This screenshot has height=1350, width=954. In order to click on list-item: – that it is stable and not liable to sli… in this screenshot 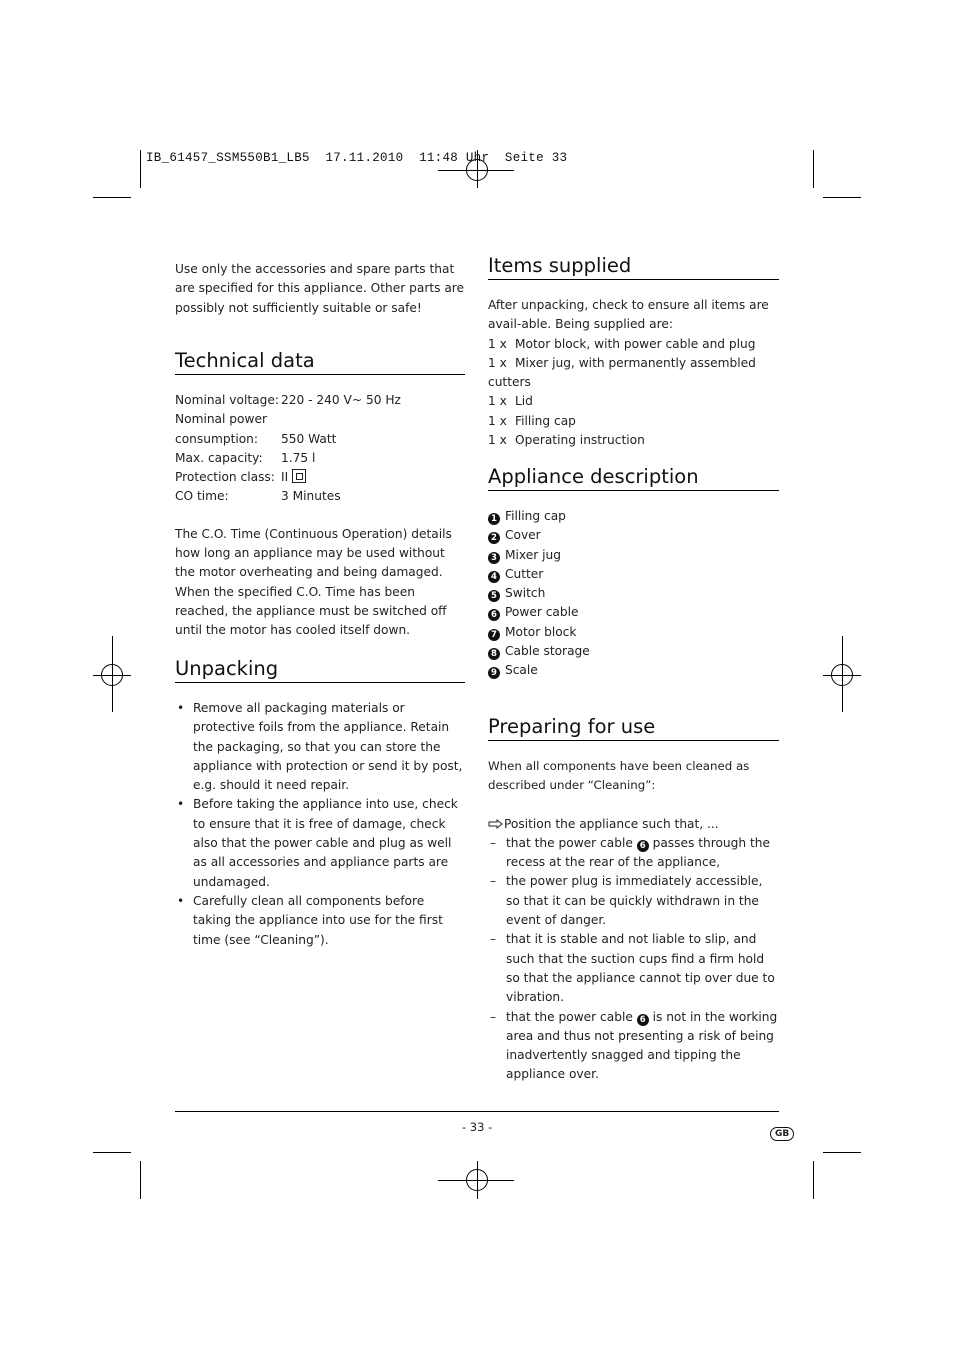, I will do `click(632, 968)`.